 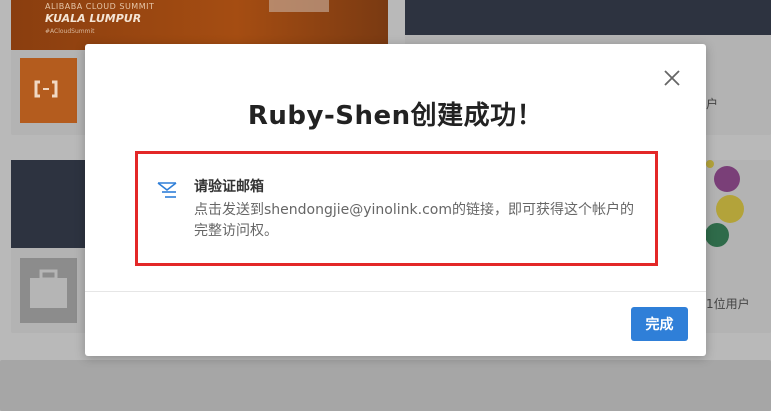 What do you see at coordinates (299, 6) in the screenshot?
I see `banner-graphic` at bounding box center [299, 6].